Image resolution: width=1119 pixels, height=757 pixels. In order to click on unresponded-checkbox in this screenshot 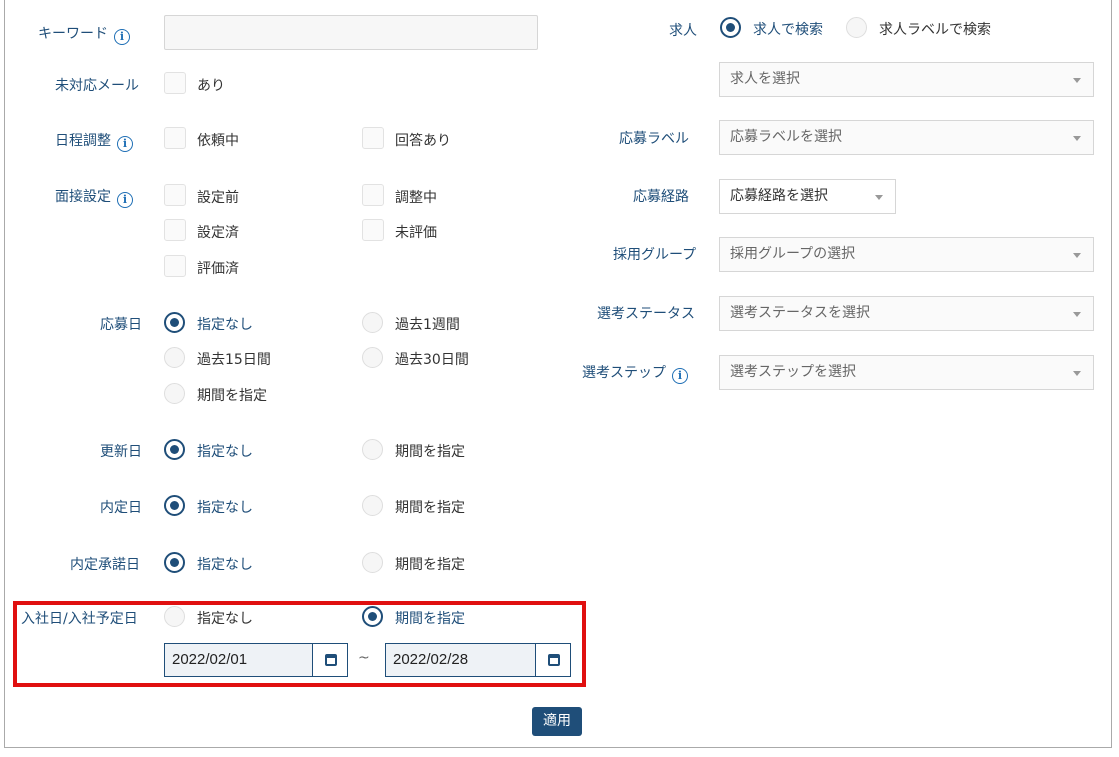, I will do `click(175, 83)`.